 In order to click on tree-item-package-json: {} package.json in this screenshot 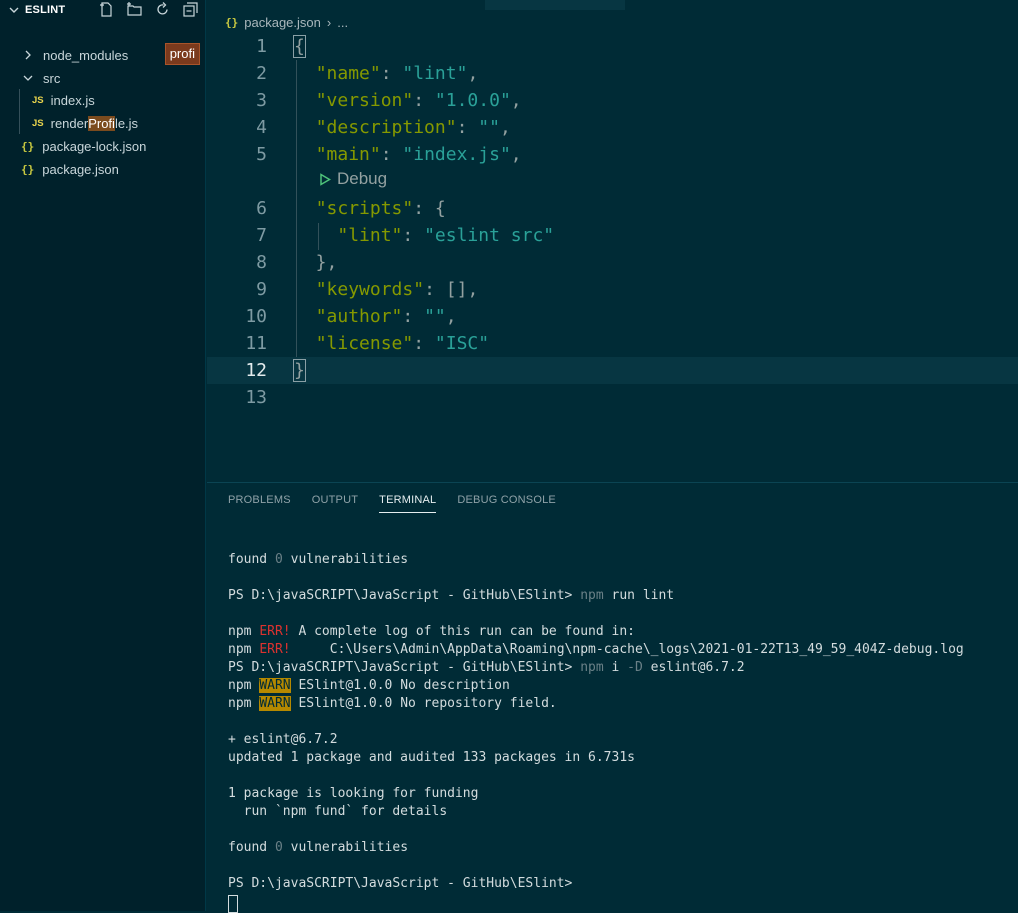, I will do `click(102, 169)`.